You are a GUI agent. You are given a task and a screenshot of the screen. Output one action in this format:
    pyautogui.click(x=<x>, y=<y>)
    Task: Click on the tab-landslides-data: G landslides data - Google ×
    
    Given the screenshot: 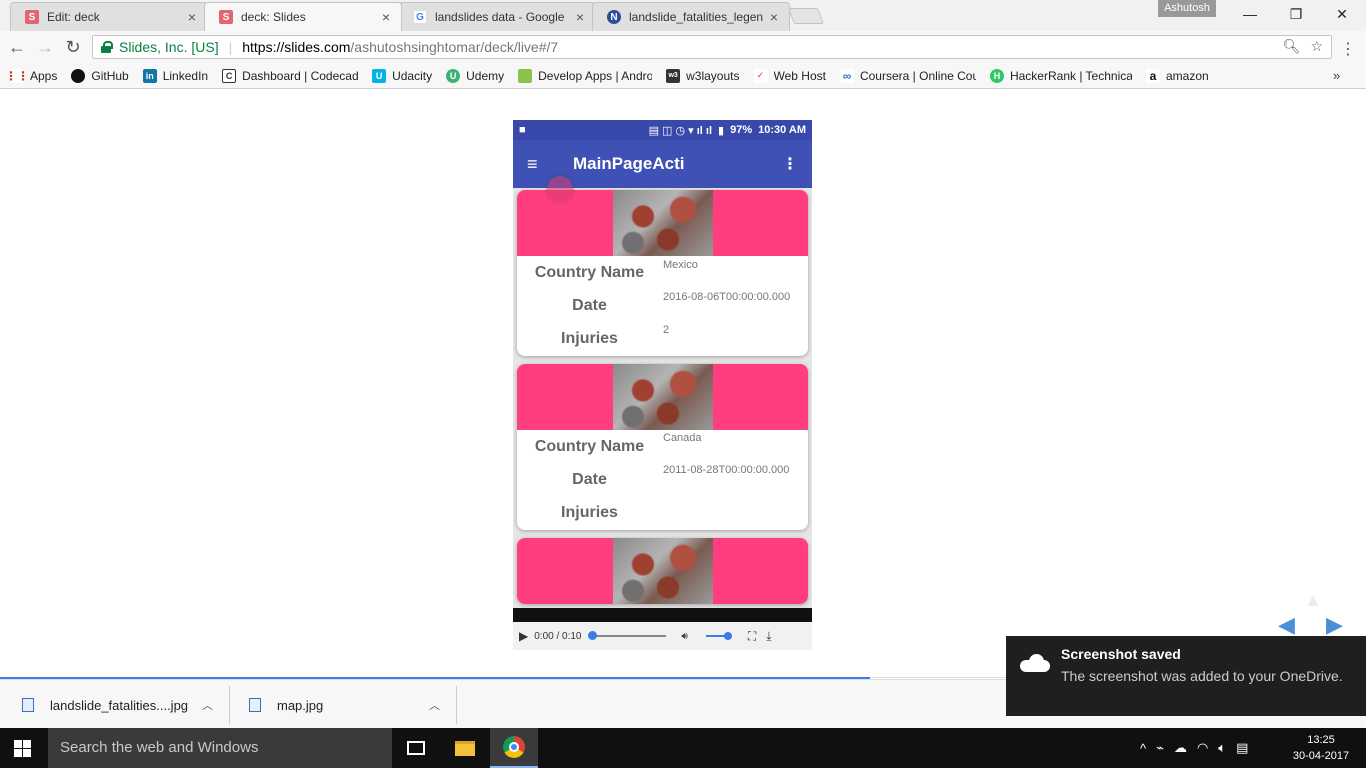 What is the action you would take?
    pyautogui.click(x=497, y=16)
    